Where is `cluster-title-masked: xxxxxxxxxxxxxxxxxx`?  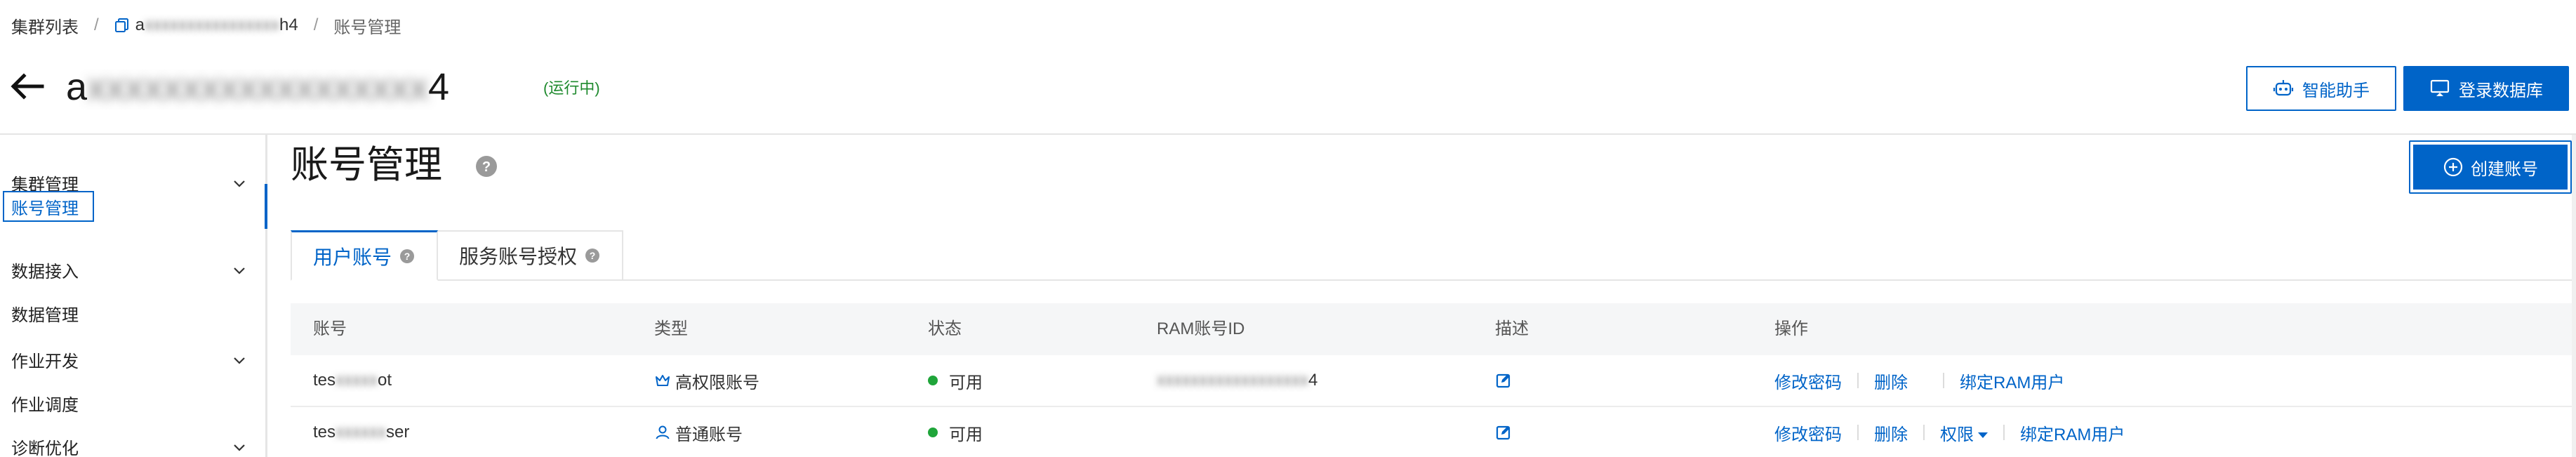 cluster-title-masked: xxxxxxxxxxxxxxxxxx is located at coordinates (258, 87).